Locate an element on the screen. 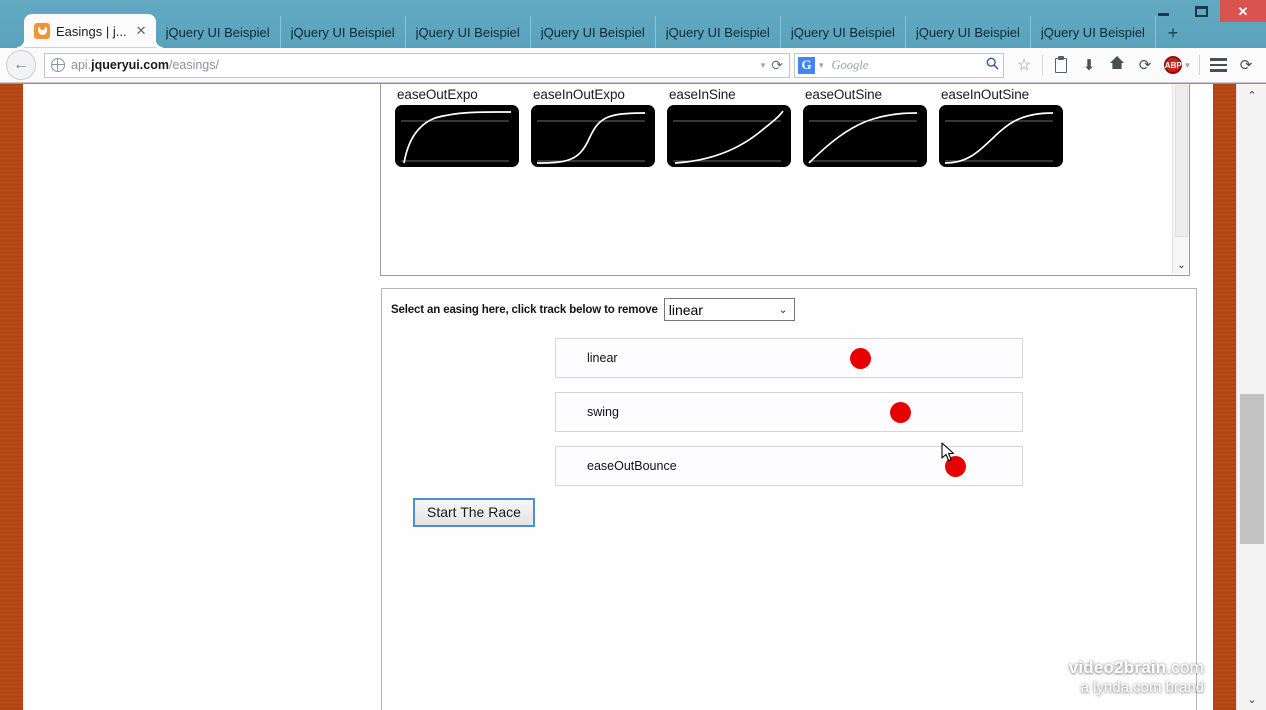  easing-cell-easeInOutSine: easeInOutSine is located at coordinates (1001, 125).